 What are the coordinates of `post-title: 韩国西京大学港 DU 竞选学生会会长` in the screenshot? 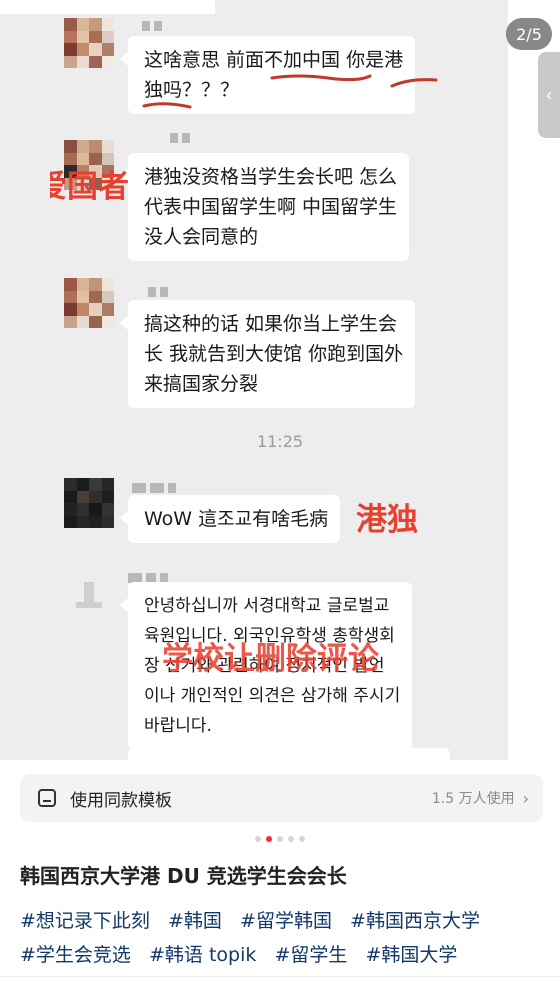 It's located at (183, 876).